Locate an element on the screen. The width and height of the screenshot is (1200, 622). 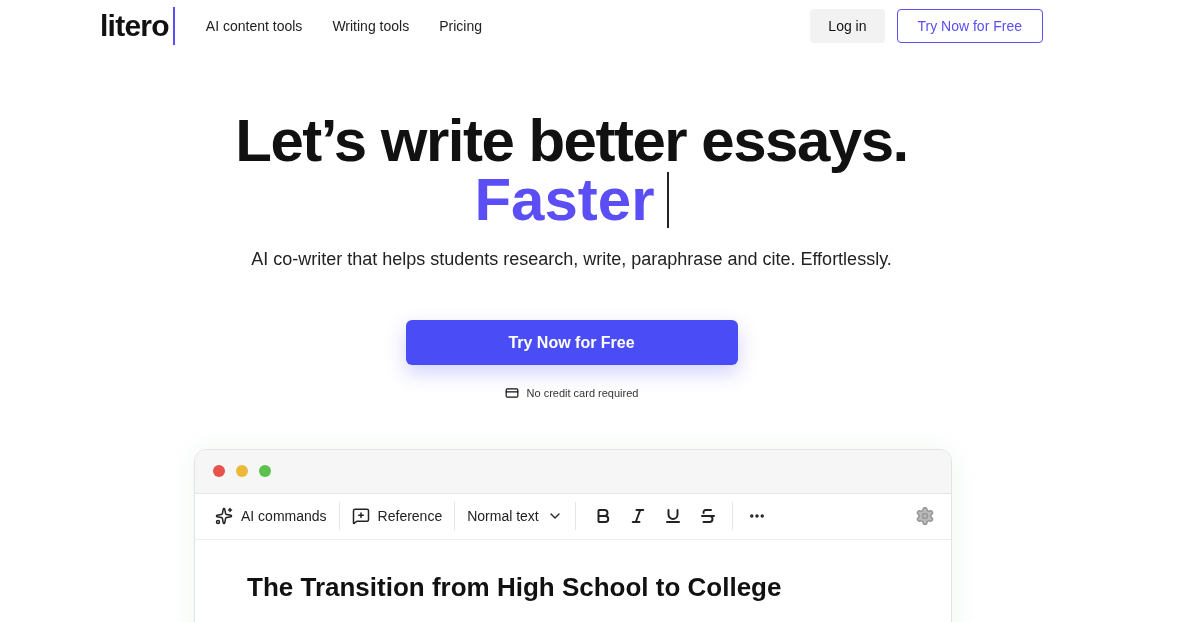
cta-button: Try Now for Free is located at coordinates (571, 342).